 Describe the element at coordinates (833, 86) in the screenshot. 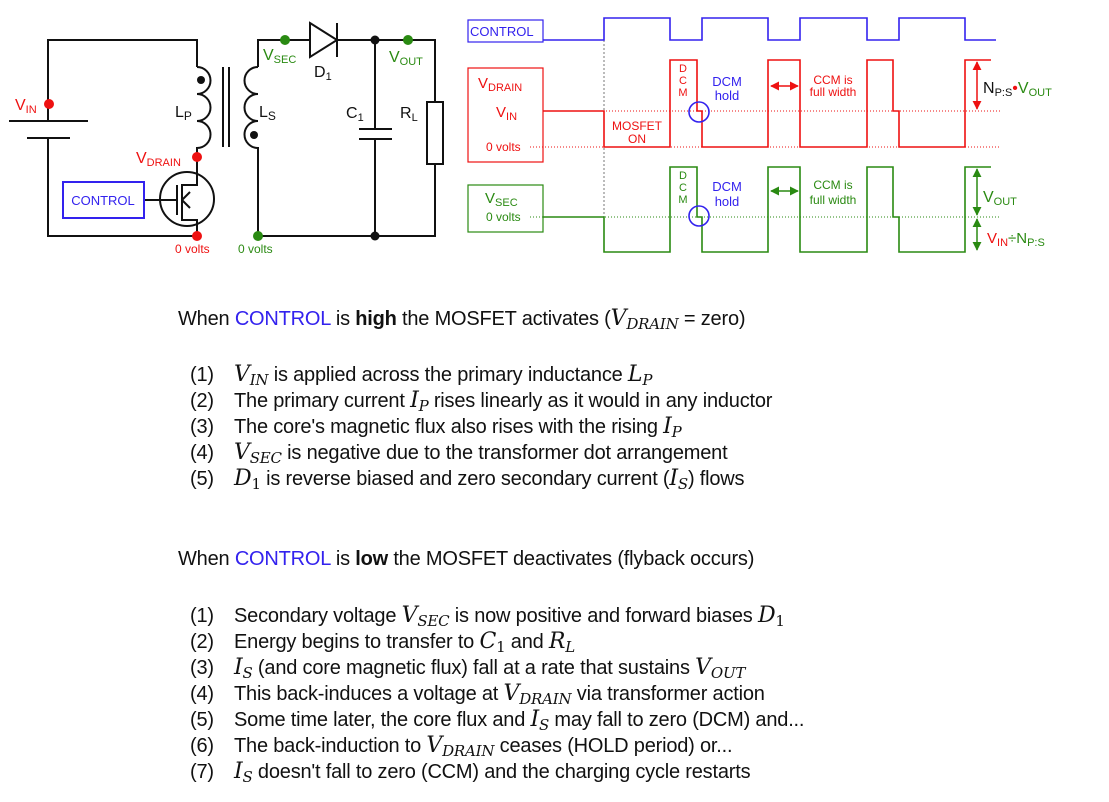

I see `ccm-label-drain: CCM is full width` at that location.